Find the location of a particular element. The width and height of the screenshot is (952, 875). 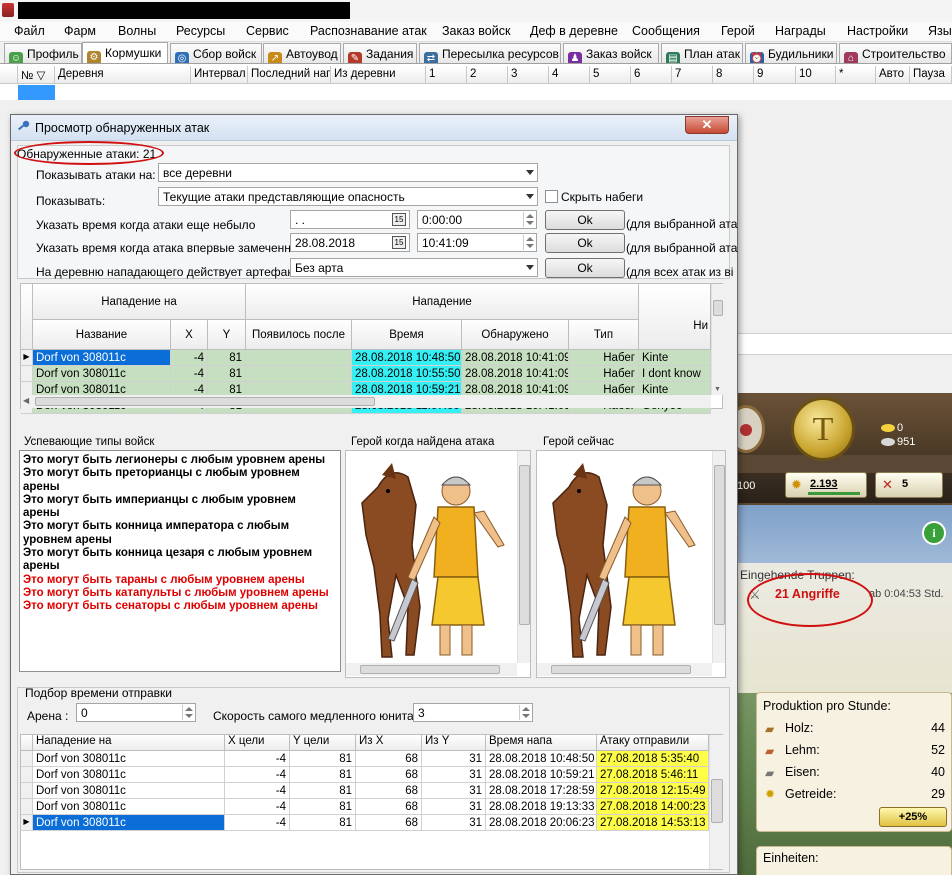

tab-alarms: ⏰ Будильники is located at coordinates (791, 53).